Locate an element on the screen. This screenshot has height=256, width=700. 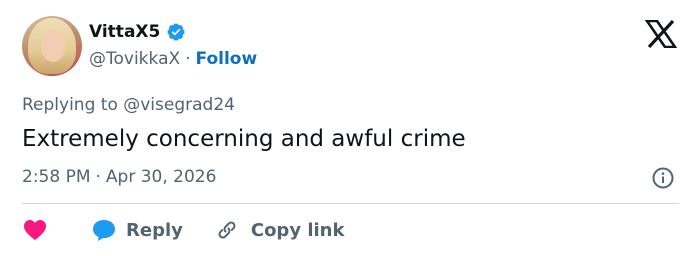
author-handle: @TovikkaX is located at coordinates (134, 59).